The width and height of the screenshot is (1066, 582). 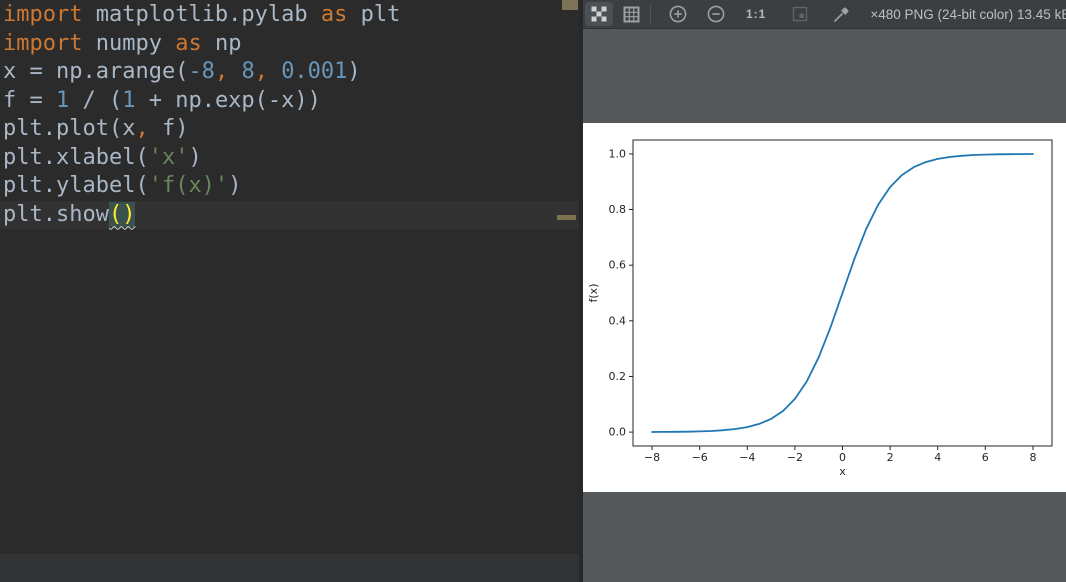 What do you see at coordinates (76, 157) in the screenshot?
I see `code-token: plt.xlabel(` at bounding box center [76, 157].